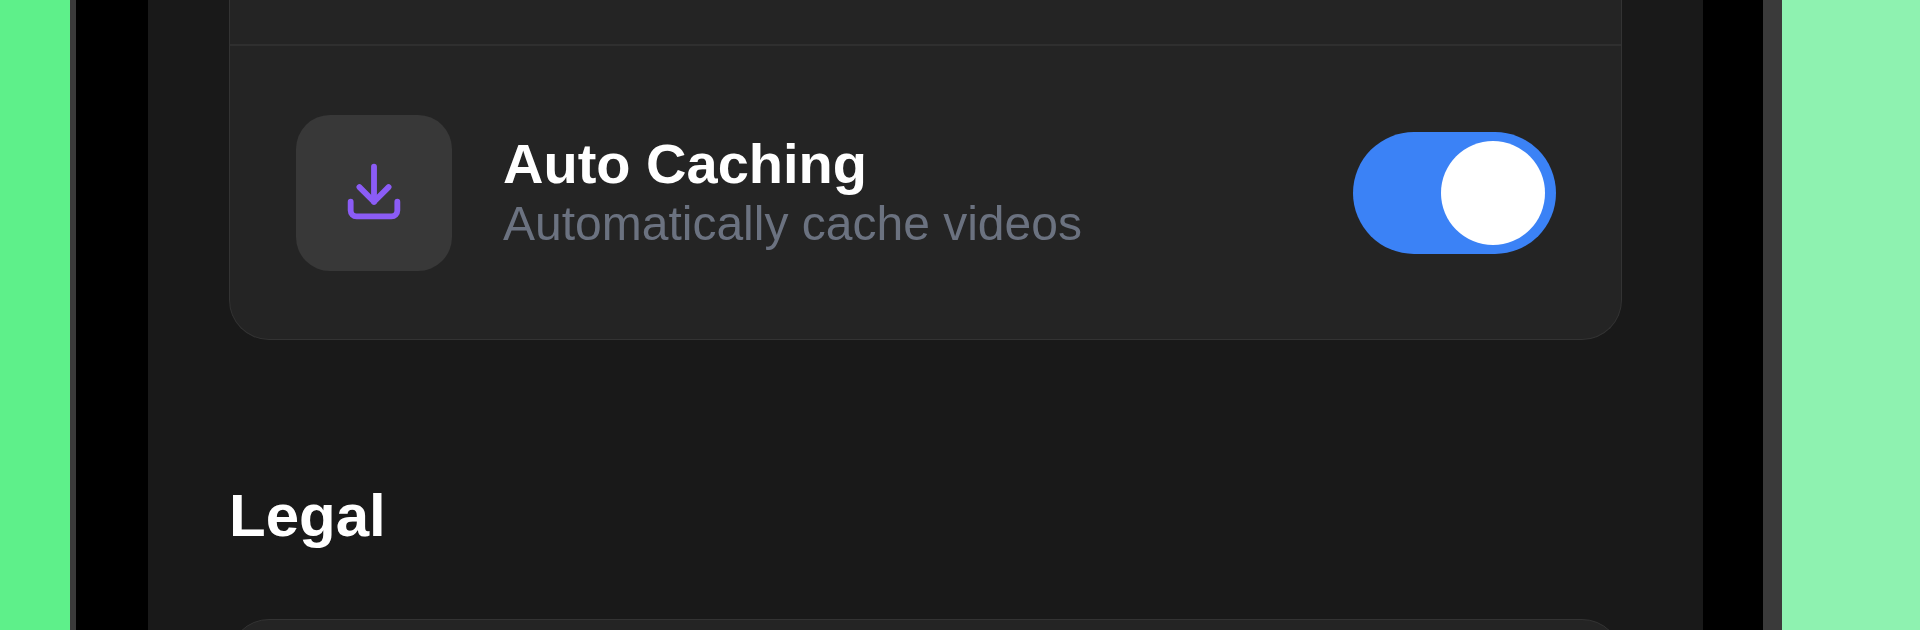 This screenshot has height=630, width=1920. I want to click on setting-title: Auto Caching, so click(685, 163).